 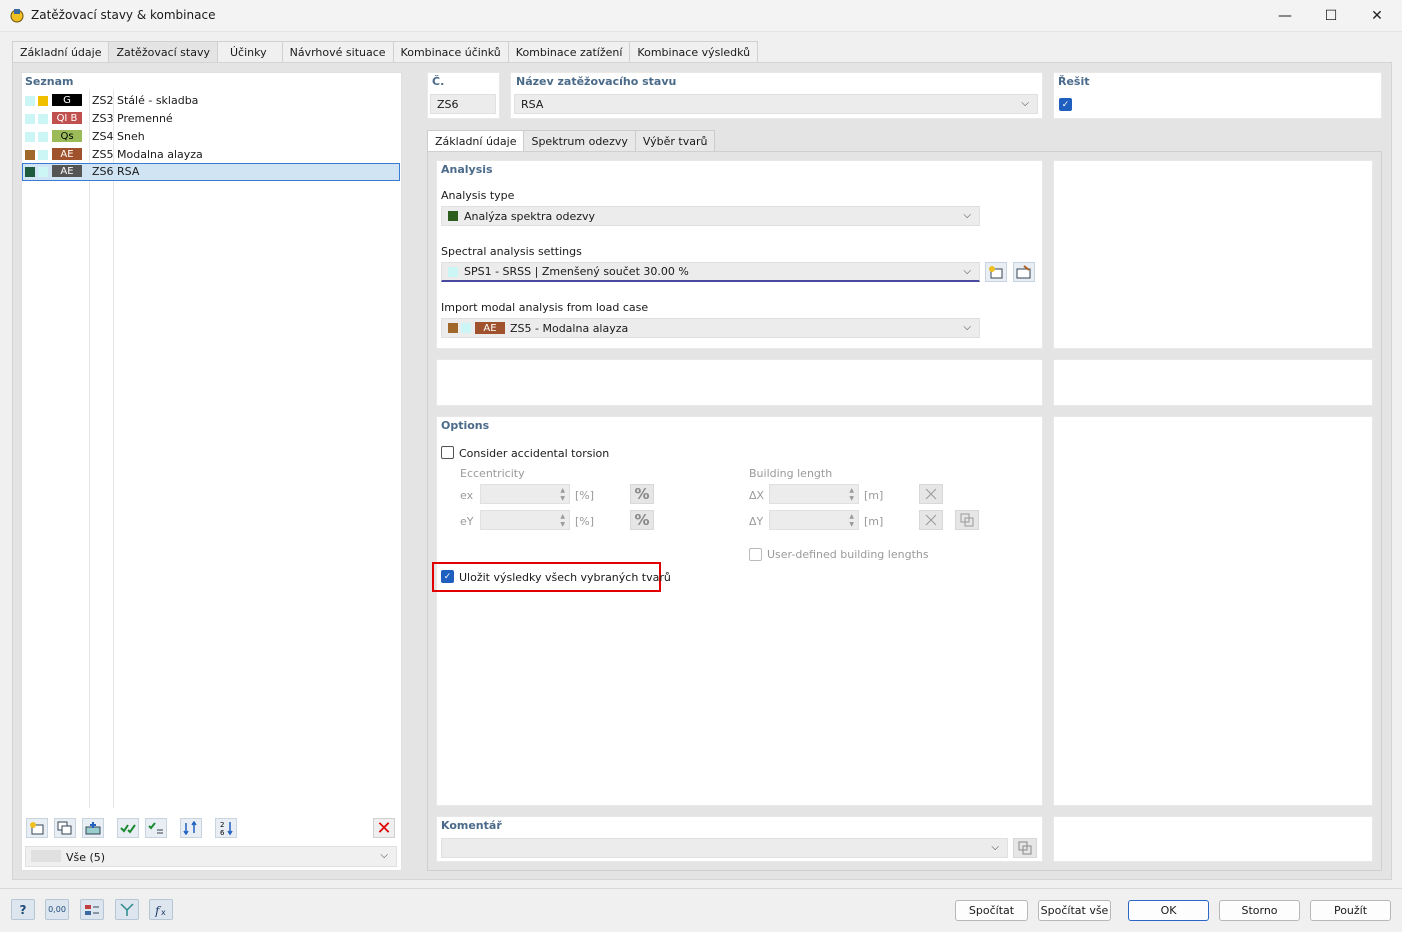 What do you see at coordinates (211, 172) in the screenshot?
I see `list-item-selected: AE ZS6 RSA` at bounding box center [211, 172].